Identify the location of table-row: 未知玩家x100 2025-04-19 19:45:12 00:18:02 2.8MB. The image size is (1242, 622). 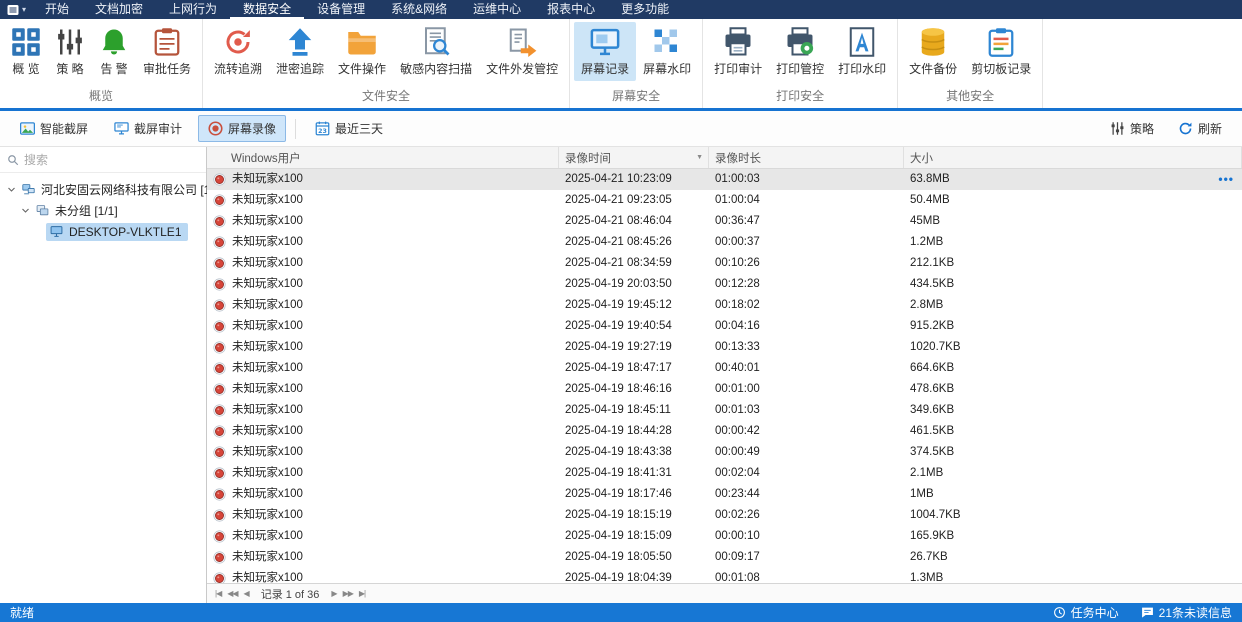
(724, 305).